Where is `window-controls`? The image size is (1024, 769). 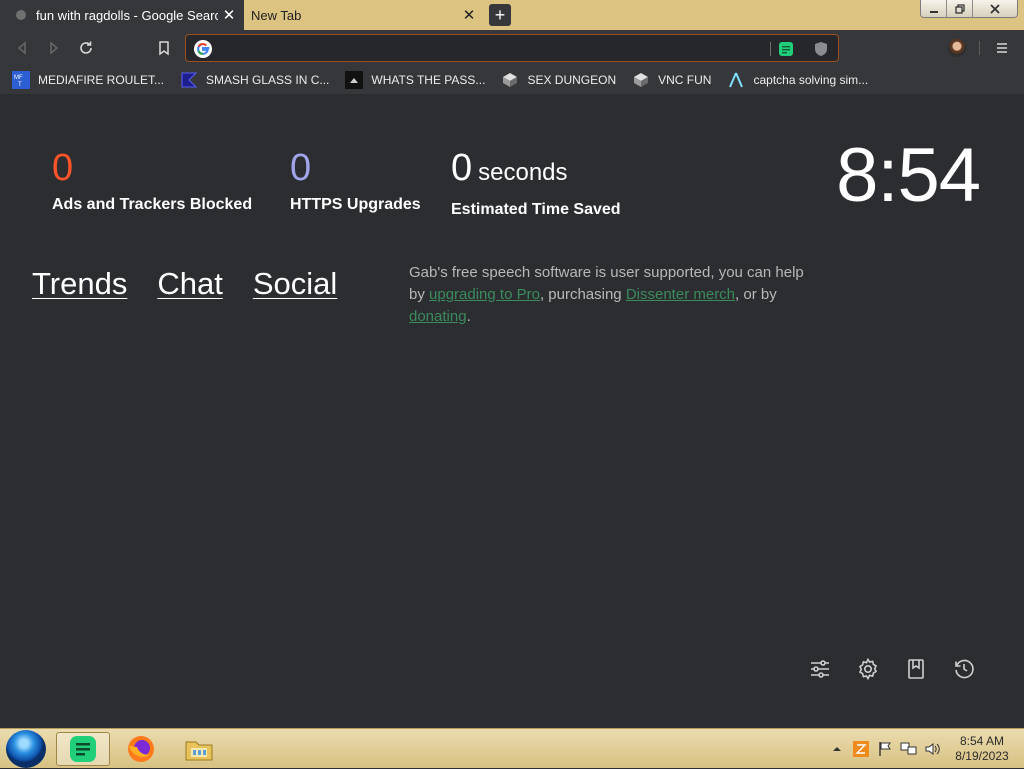 window-controls is located at coordinates (969, 9).